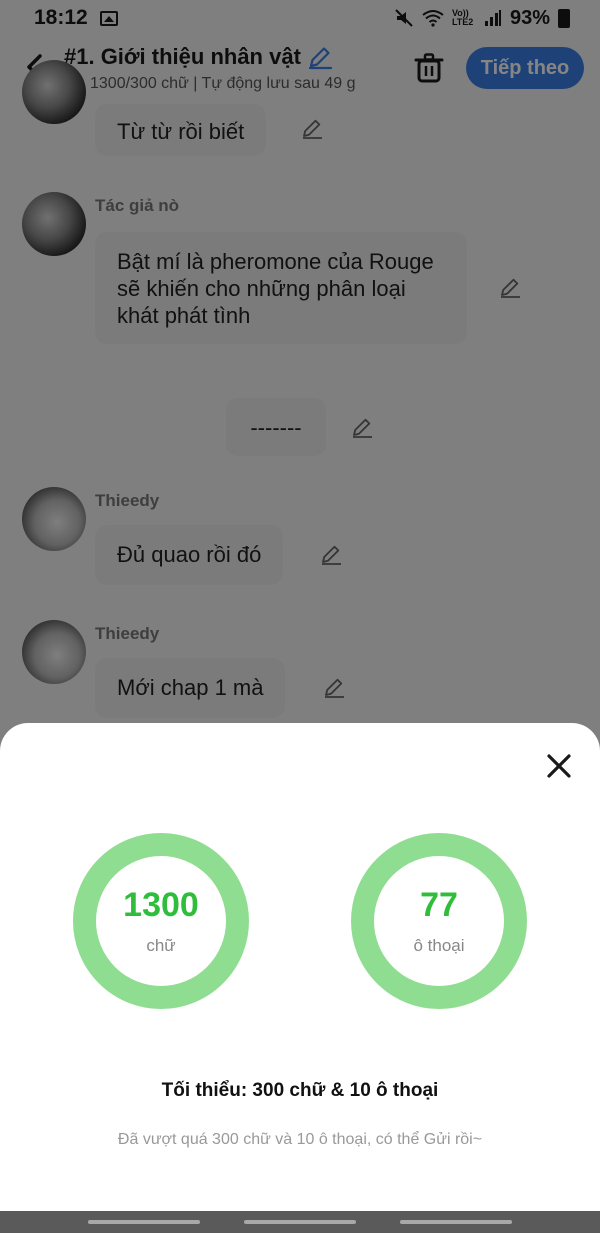 The image size is (600, 1233). I want to click on nav-back-handle, so click(456, 1222).